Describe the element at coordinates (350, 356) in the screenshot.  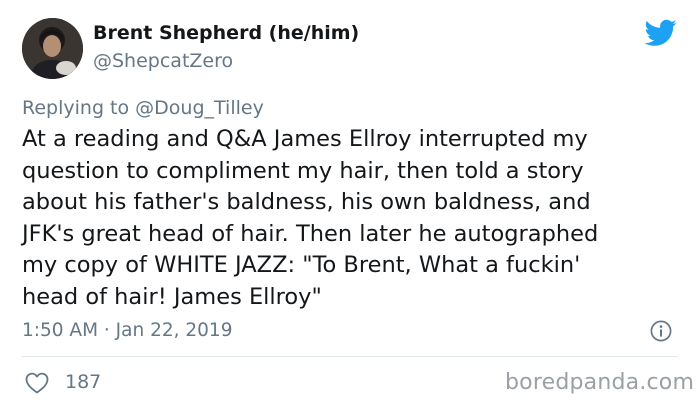
I see `divider` at that location.